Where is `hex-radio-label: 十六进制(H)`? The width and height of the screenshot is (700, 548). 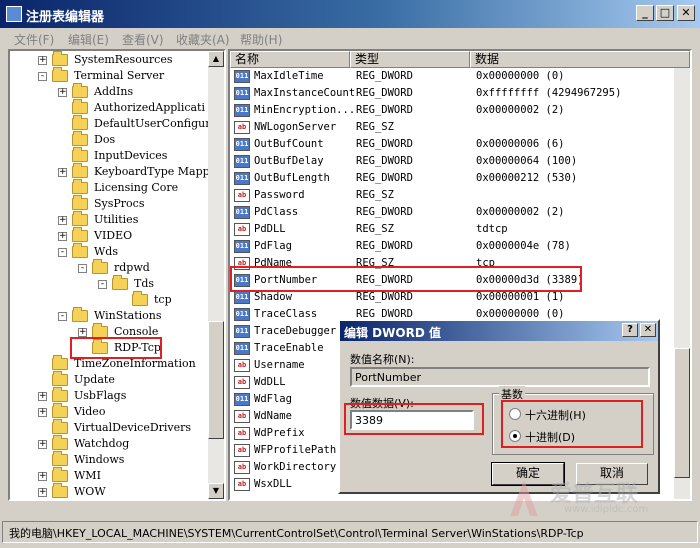 hex-radio-label: 十六进制(H) is located at coordinates (555, 415).